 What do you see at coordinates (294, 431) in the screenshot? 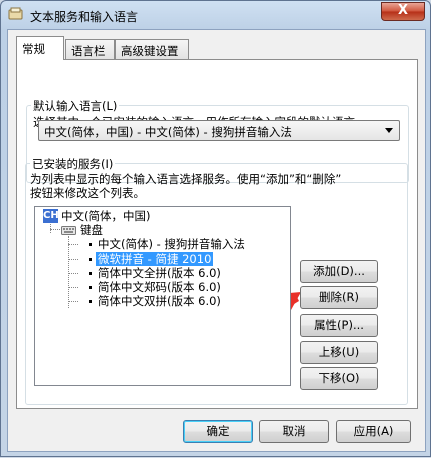
I see `cancel-button: 取消` at bounding box center [294, 431].